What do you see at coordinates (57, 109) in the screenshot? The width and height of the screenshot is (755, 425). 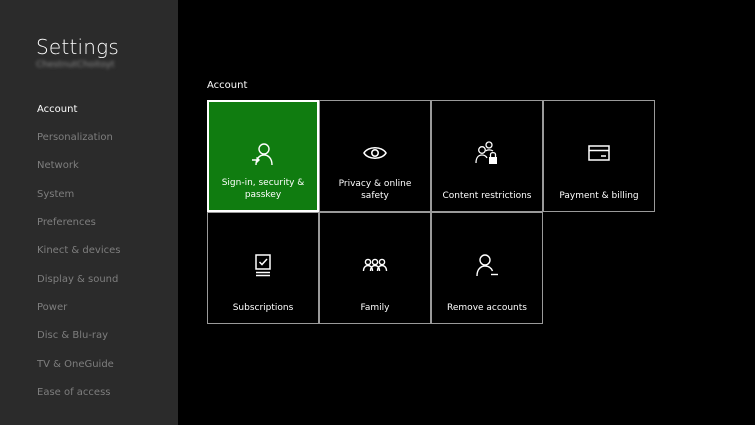 I see `sidebar-item-account: Account` at bounding box center [57, 109].